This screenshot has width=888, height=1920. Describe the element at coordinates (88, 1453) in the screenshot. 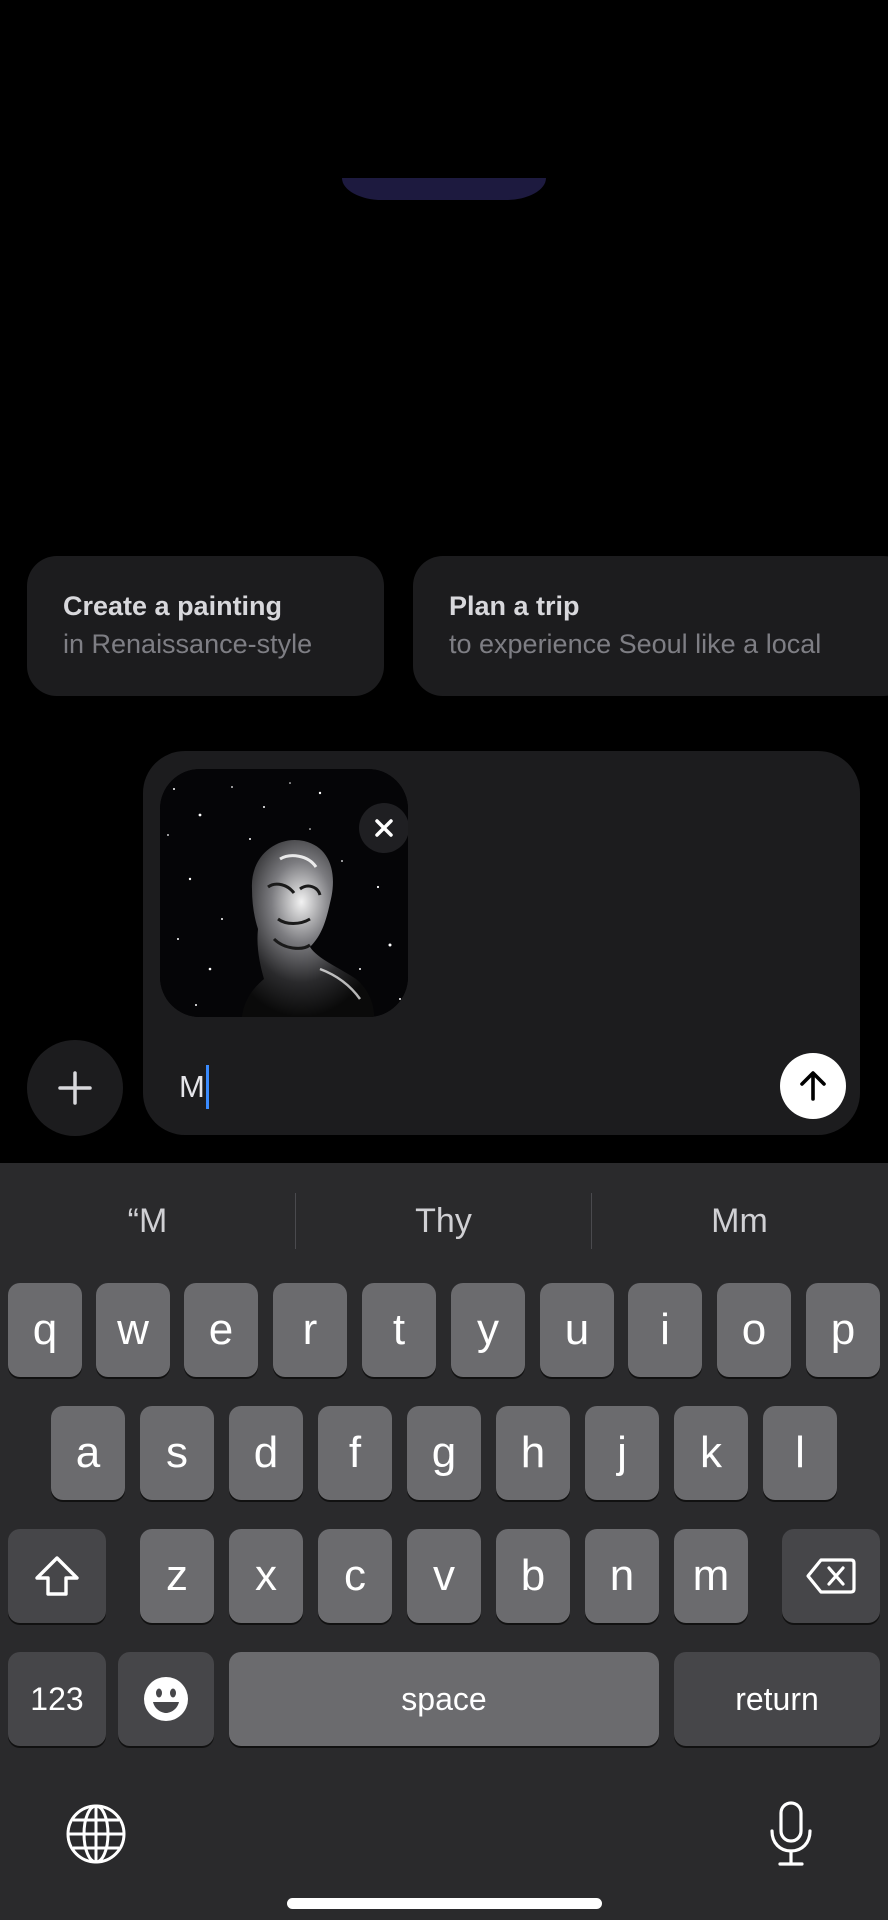

I see `key-a: a` at that location.